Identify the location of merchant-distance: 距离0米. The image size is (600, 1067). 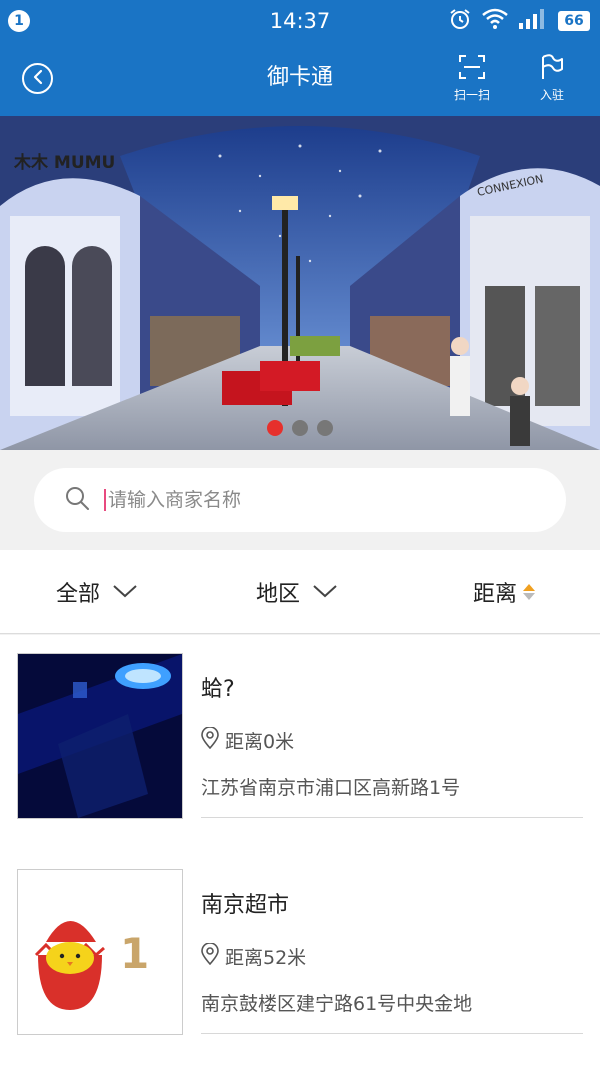
(248, 740).